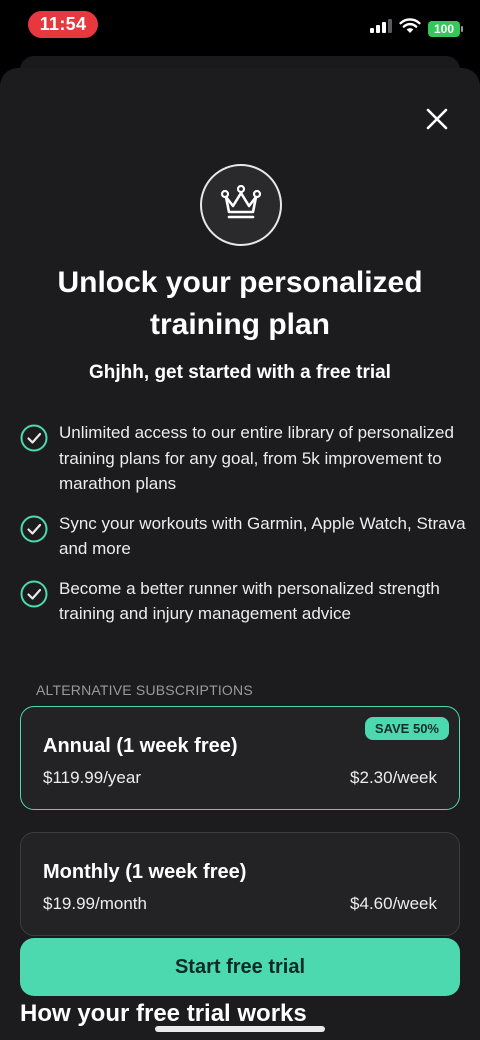  I want to click on crown-badge, so click(241, 205).